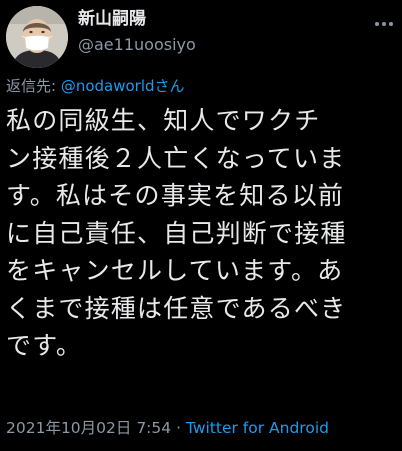  I want to click on tweet-text-line: をキャンセルしています。あ, so click(175, 270).